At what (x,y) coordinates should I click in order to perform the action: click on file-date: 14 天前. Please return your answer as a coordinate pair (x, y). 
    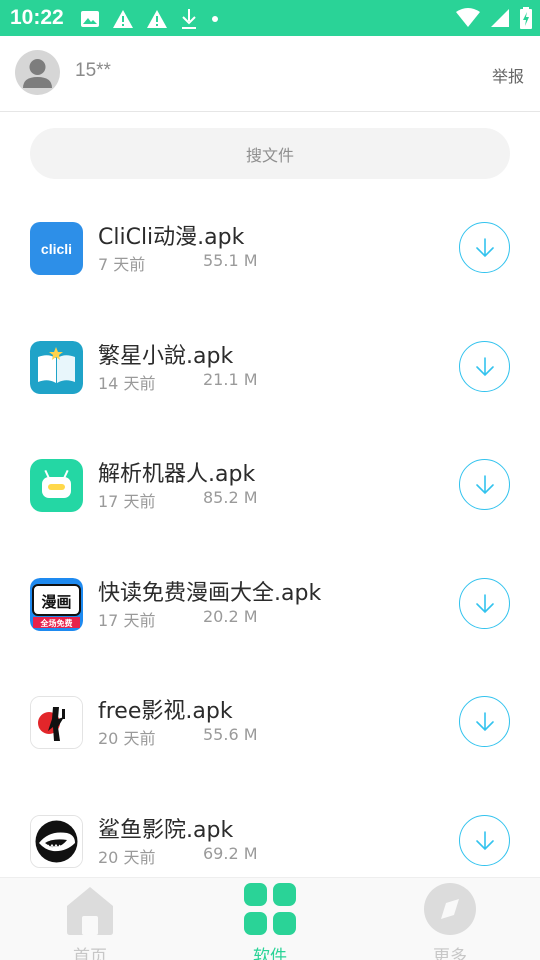
    Looking at the image, I should click on (127, 383).